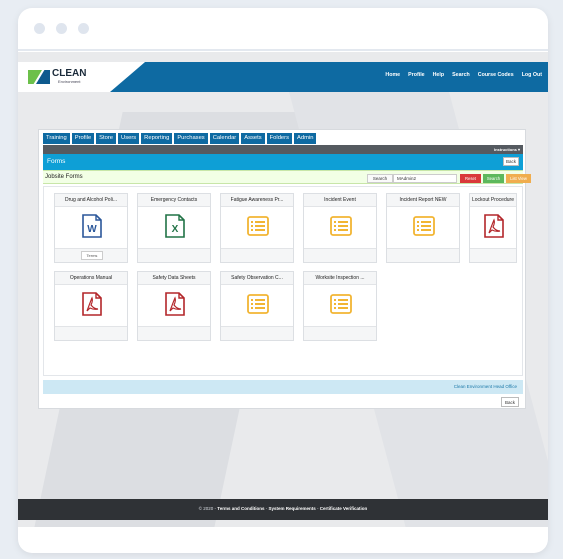 The image size is (563, 559). I want to click on terms-button: Terms, so click(92, 255).